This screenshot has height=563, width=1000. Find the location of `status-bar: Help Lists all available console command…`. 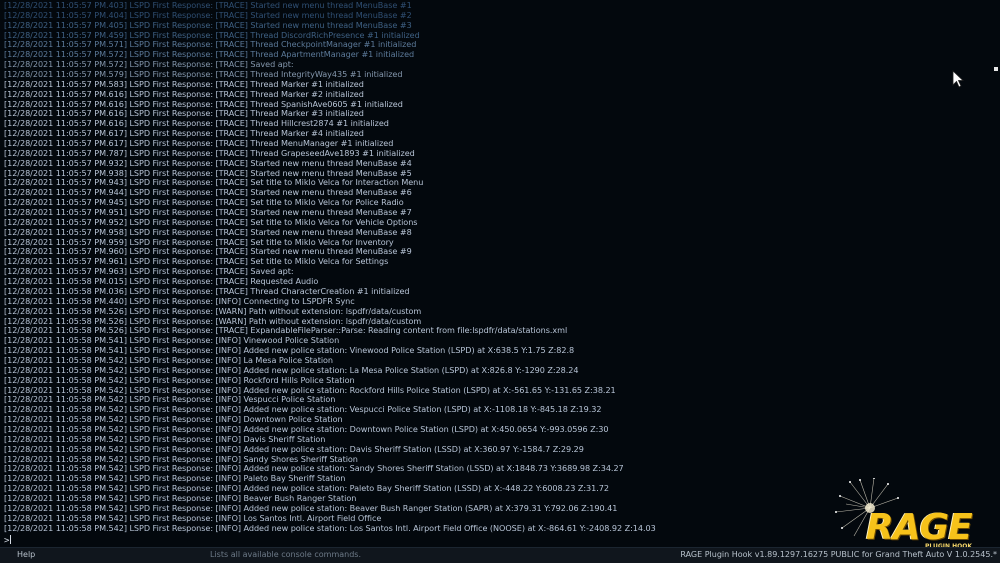

status-bar: Help Lists all available console command… is located at coordinates (500, 555).